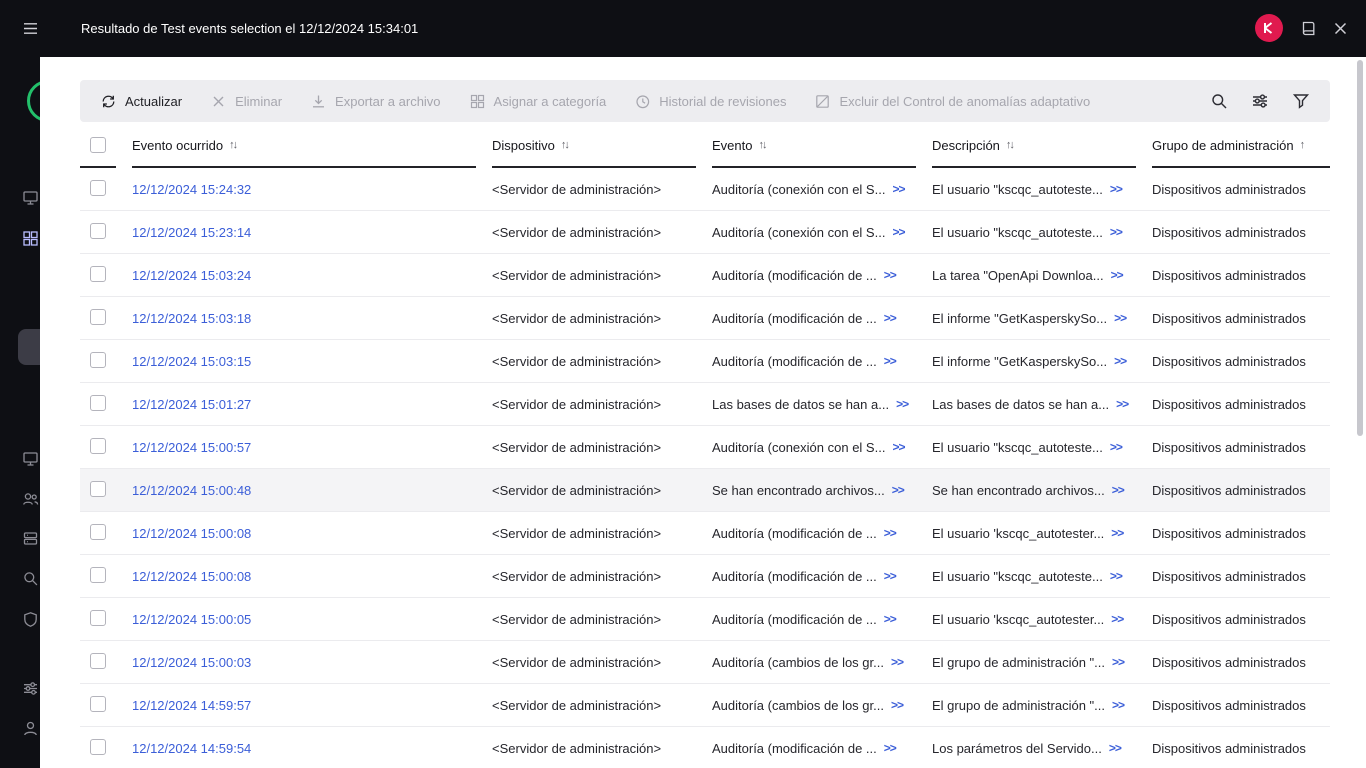  What do you see at coordinates (191, 705) in the screenshot?
I see `event-time-link: 12/12/2024 14:59:57` at bounding box center [191, 705].